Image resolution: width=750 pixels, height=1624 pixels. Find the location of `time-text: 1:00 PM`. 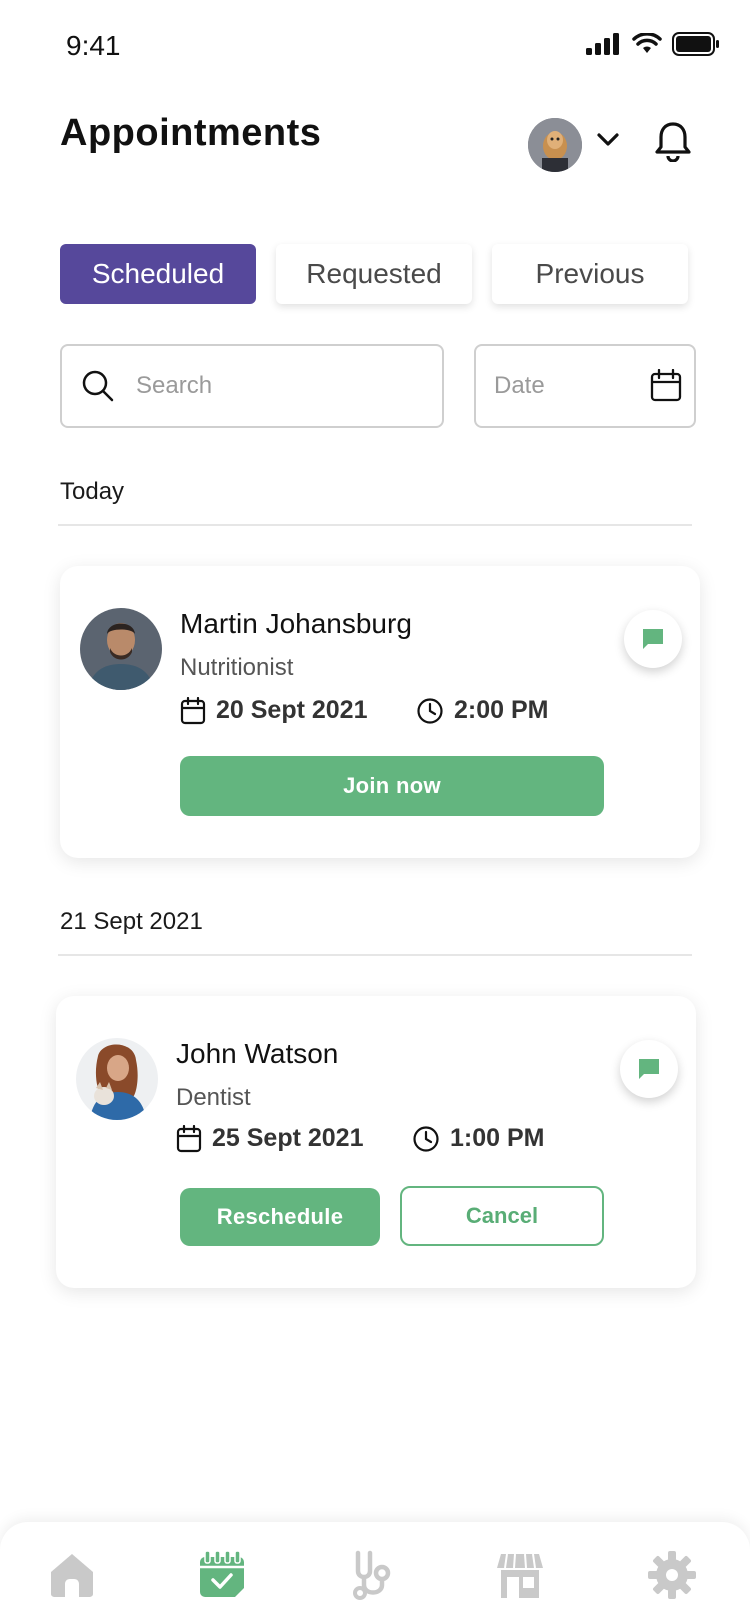

time-text: 1:00 PM is located at coordinates (497, 1138).